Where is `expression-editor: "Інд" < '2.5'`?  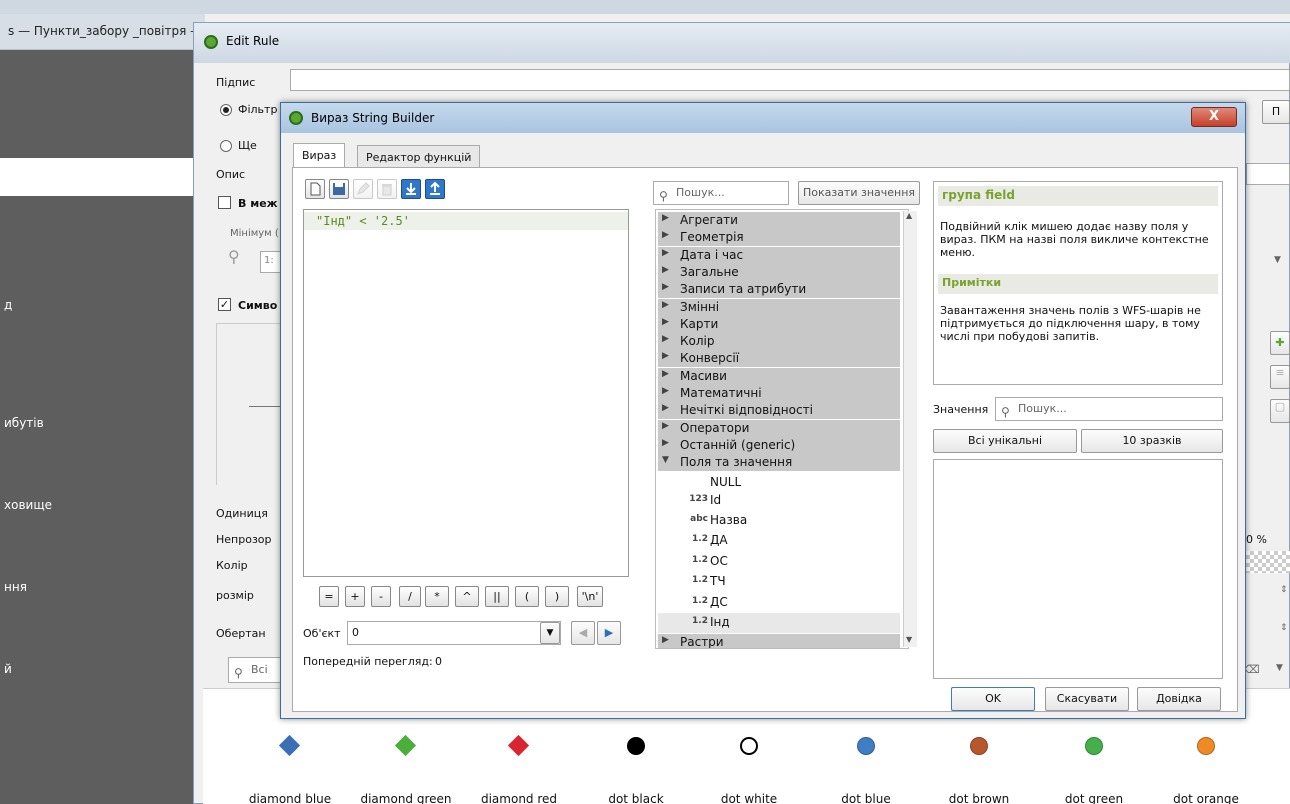
expression-editor: "Інд" < '2.5' is located at coordinates (466, 393).